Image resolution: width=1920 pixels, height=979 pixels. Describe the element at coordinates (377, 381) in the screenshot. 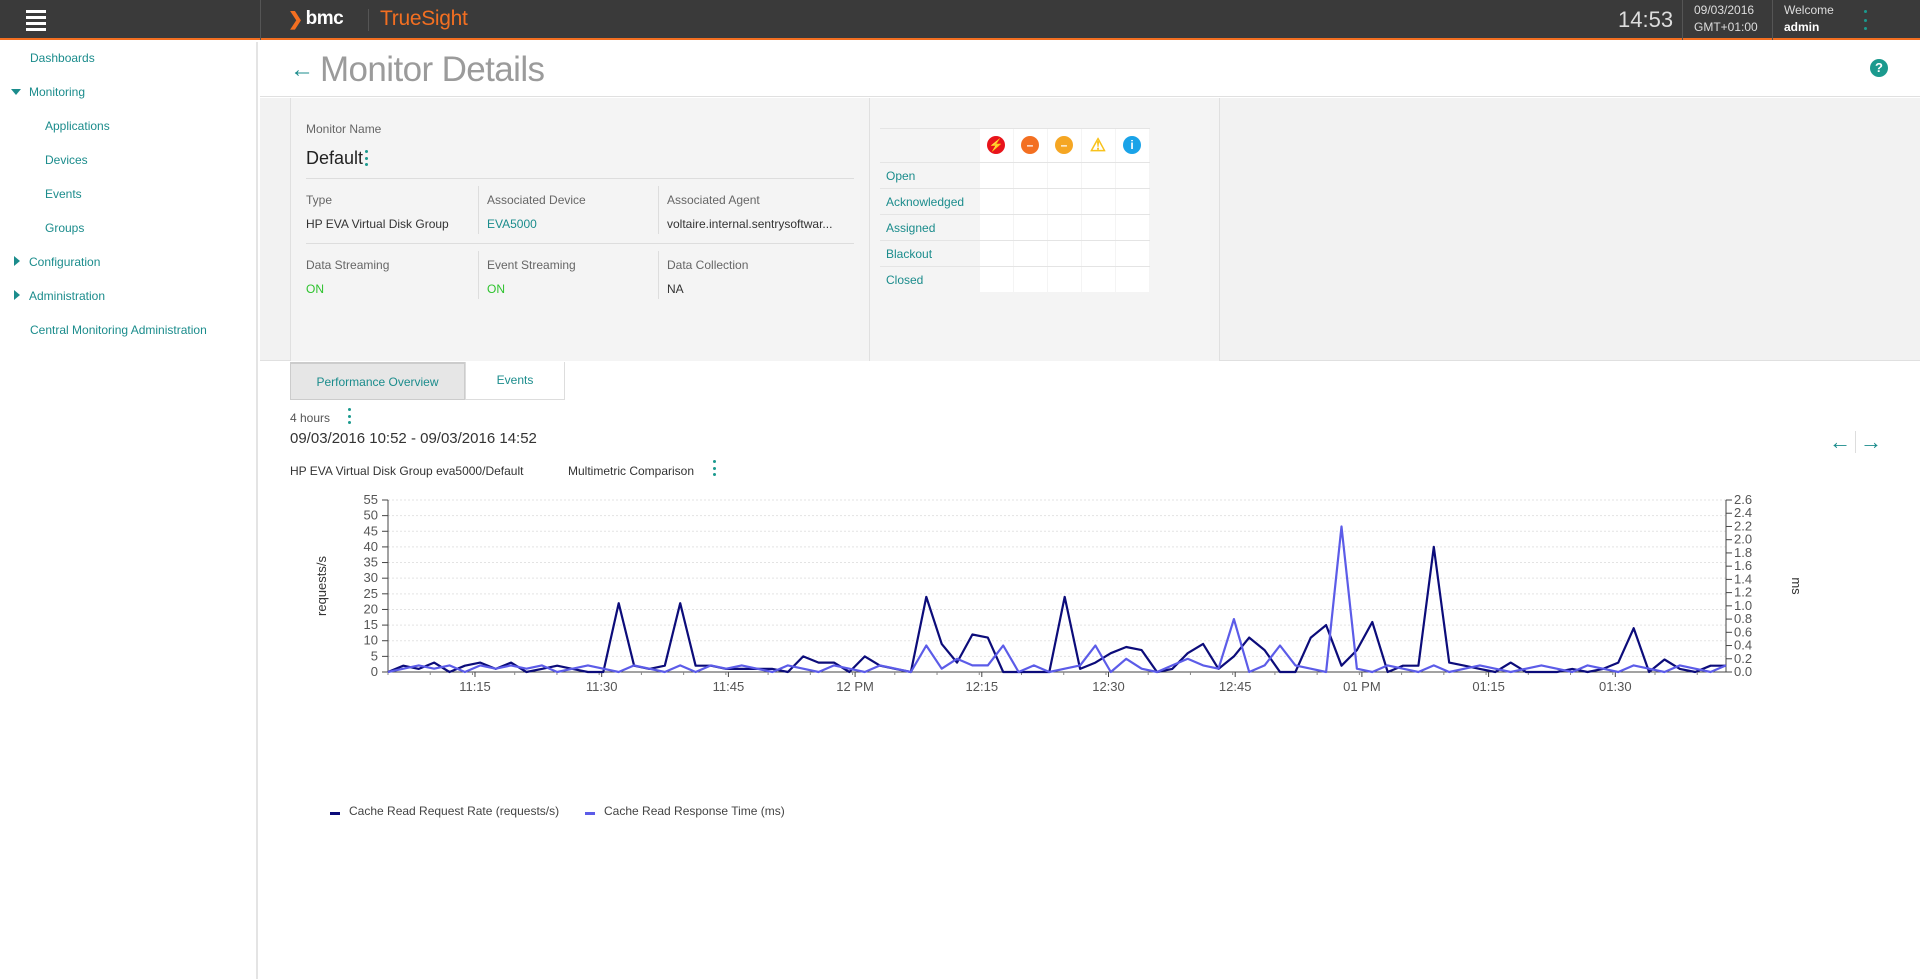

I see `tab-performance-overview: Performance Overview` at that location.